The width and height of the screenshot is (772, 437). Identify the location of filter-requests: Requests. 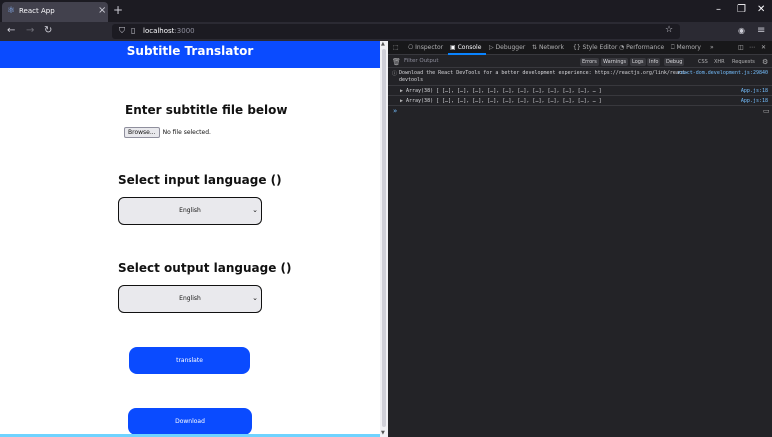
(743, 62).